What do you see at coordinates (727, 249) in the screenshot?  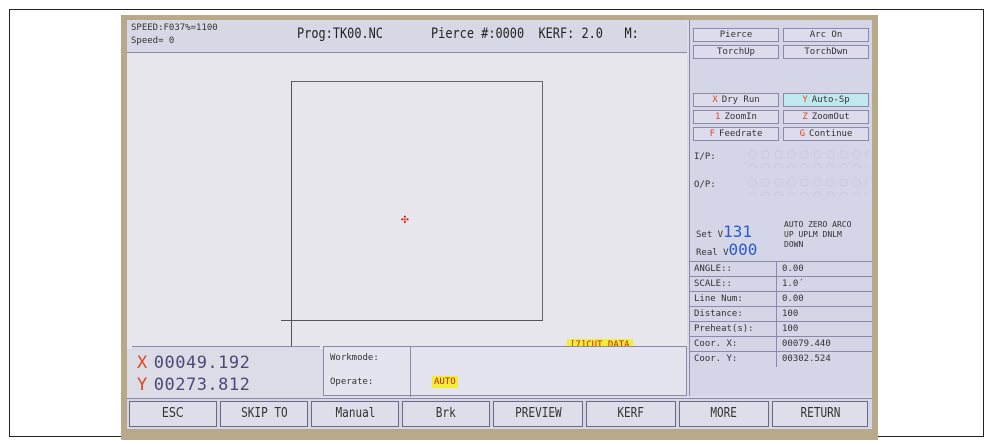 I see `real-voltage: Real V000` at bounding box center [727, 249].